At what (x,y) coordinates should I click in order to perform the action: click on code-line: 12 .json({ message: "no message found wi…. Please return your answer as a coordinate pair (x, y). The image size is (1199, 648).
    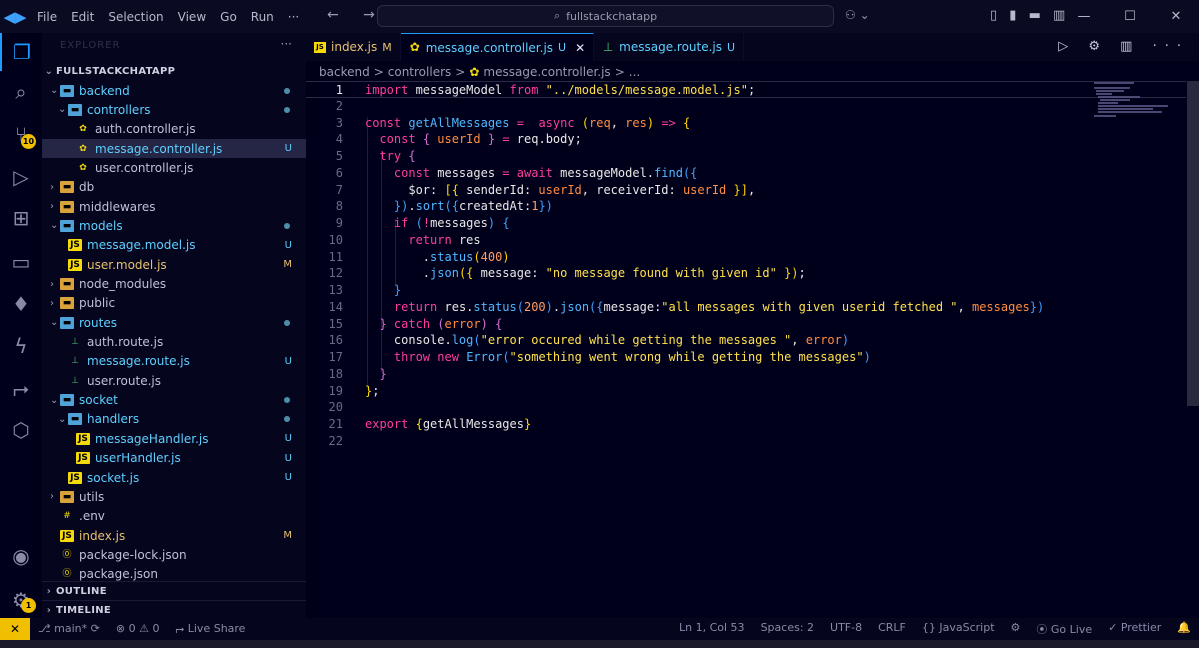
    Looking at the image, I should click on (746, 273).